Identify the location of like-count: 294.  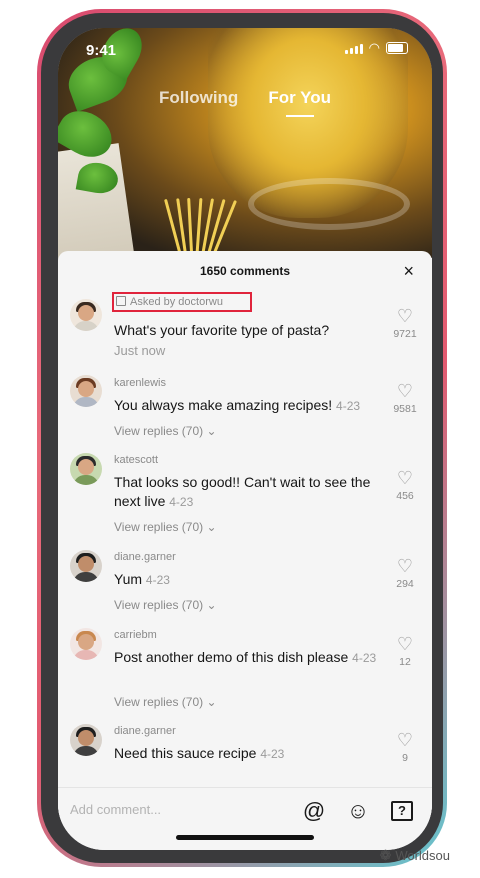
(405, 584).